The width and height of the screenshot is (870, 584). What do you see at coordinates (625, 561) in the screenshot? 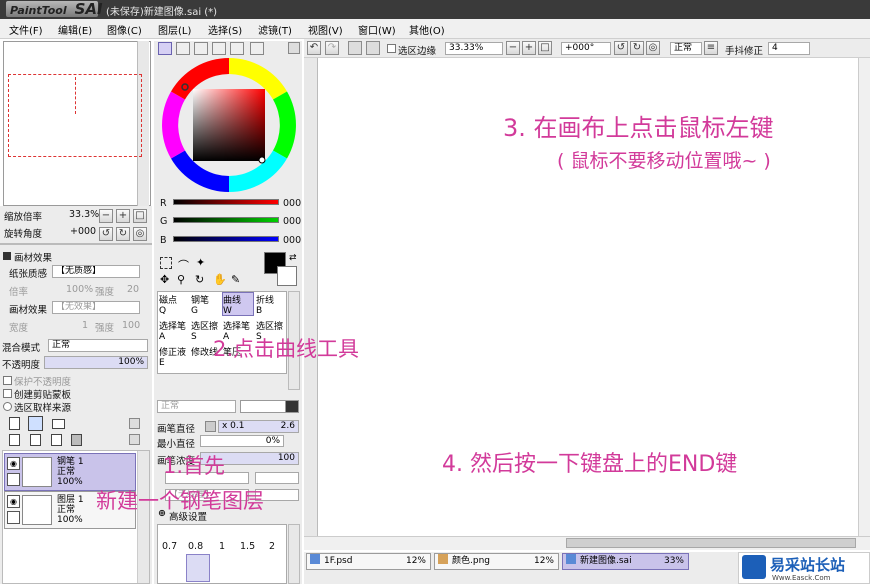
I see `file-tab-active: 新建图像.sai 33%` at bounding box center [625, 561].